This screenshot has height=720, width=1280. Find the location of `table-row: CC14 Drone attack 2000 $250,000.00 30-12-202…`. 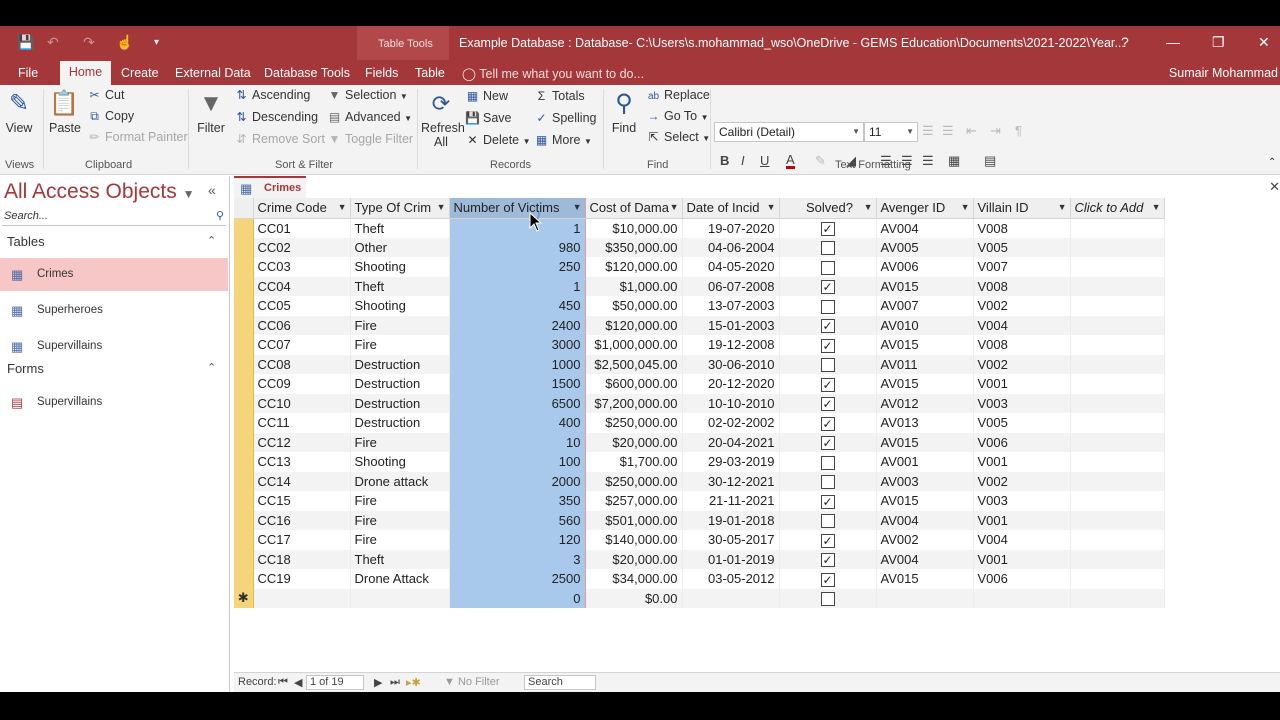

table-row: CC14 Drone attack 2000 $250,000.00 30-12-202… is located at coordinates (699, 481).